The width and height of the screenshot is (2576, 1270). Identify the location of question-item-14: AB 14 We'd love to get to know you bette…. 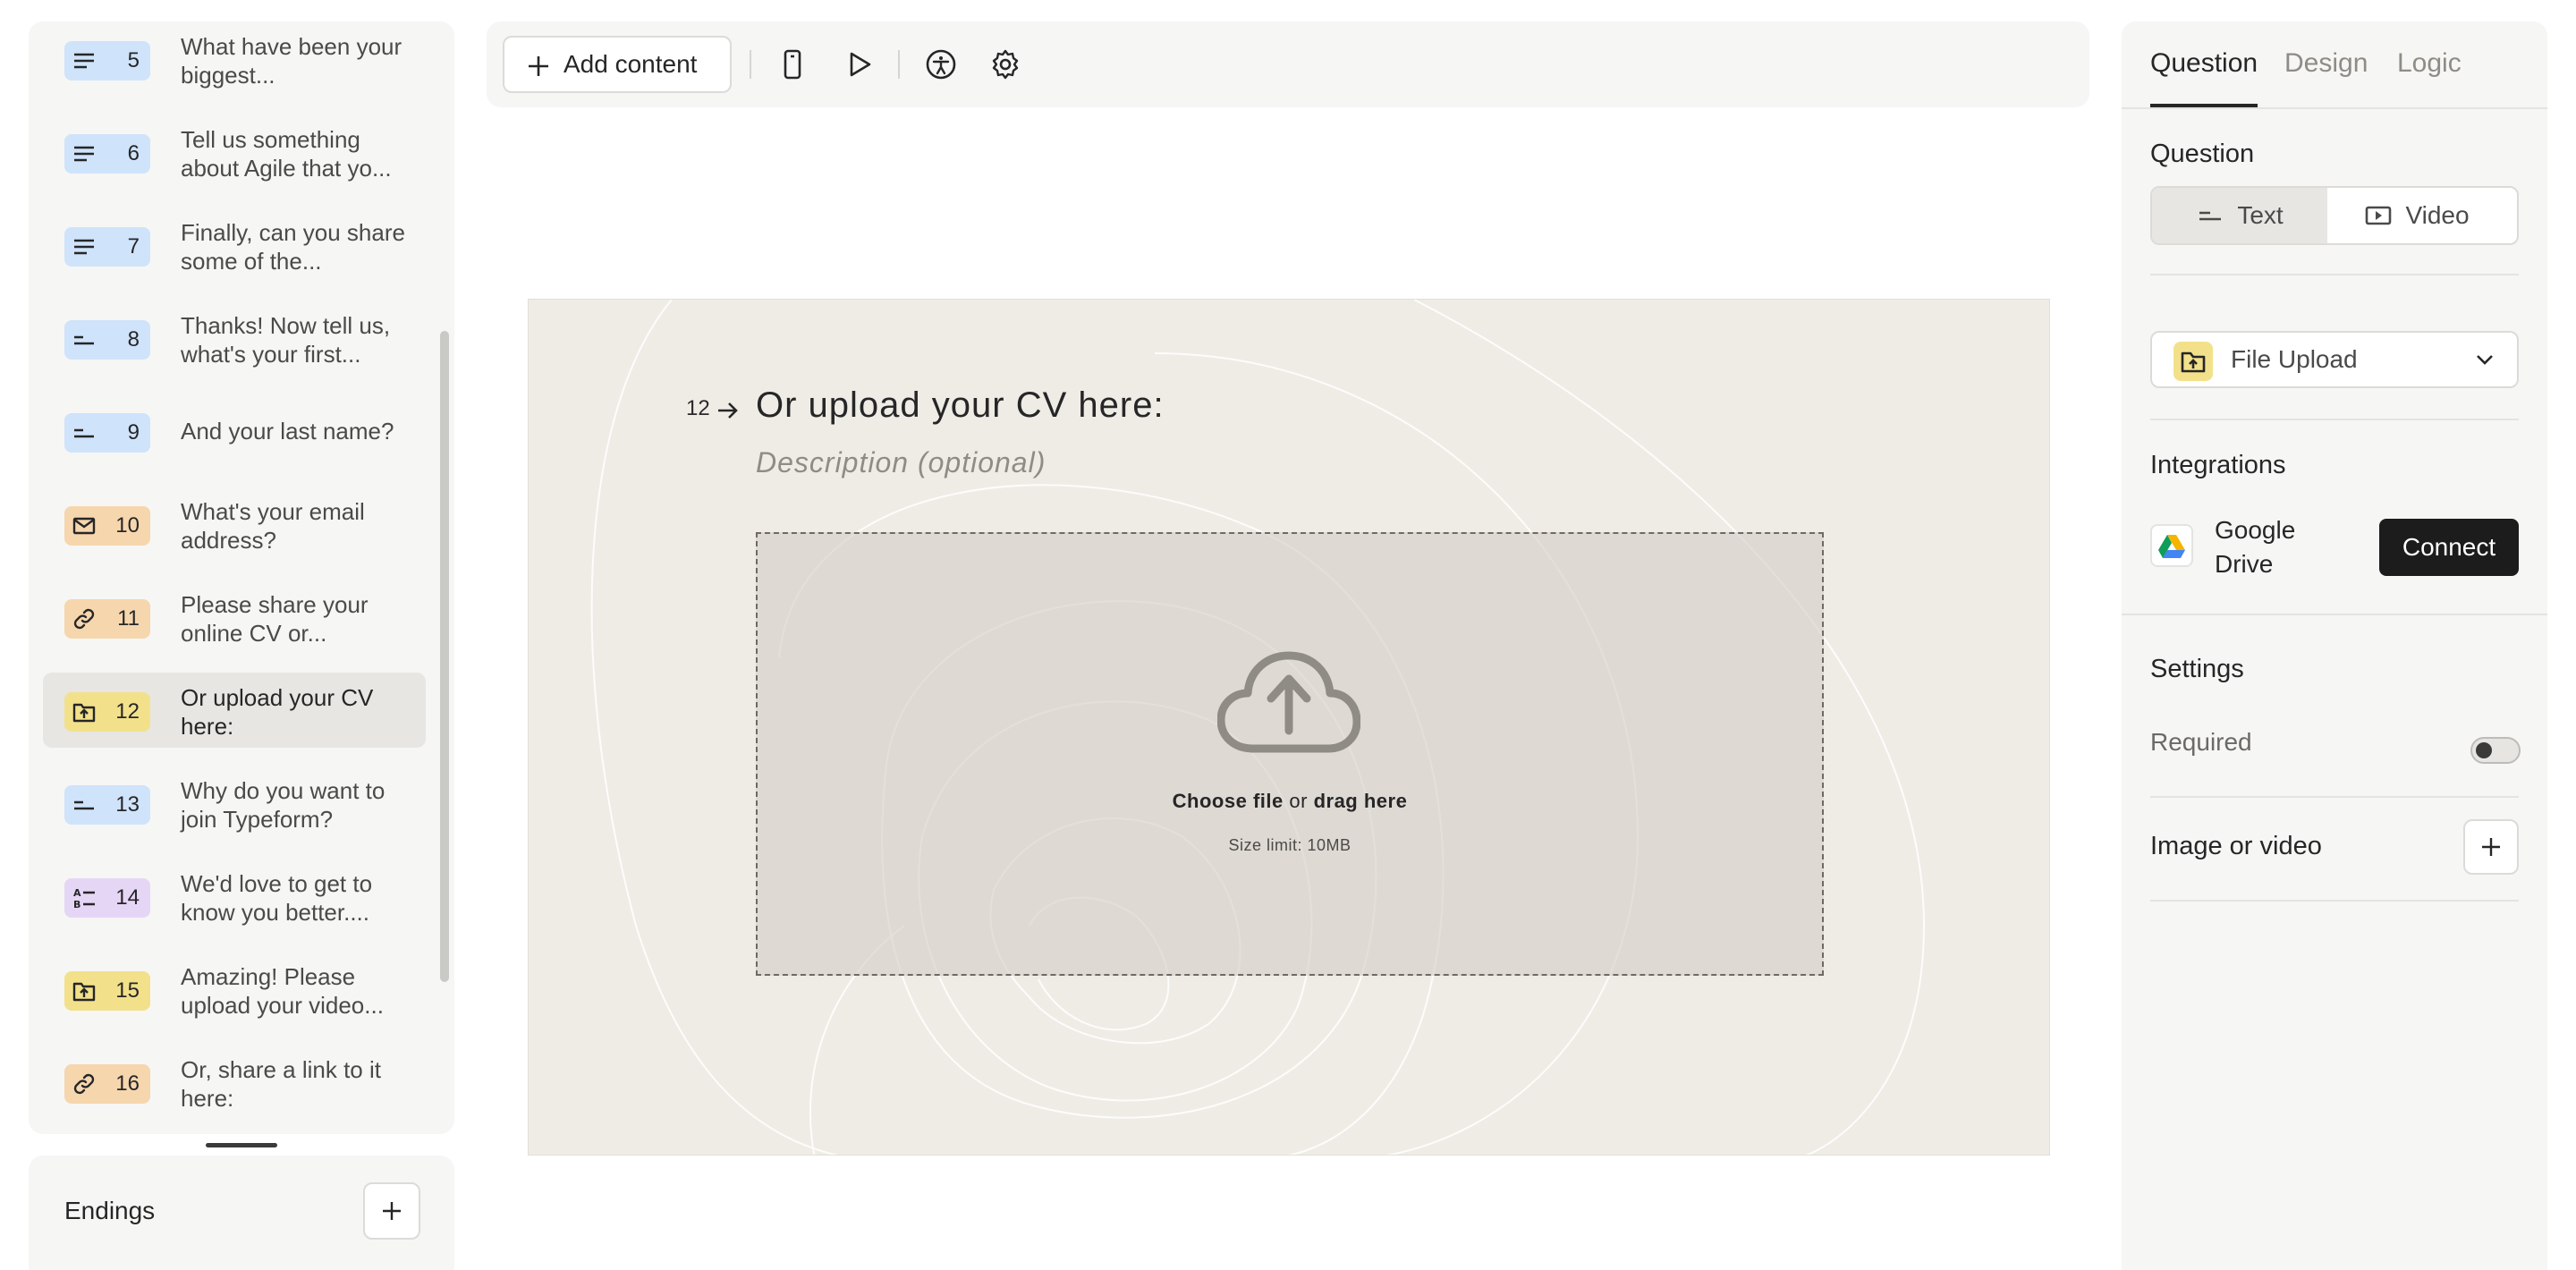
(234, 896).